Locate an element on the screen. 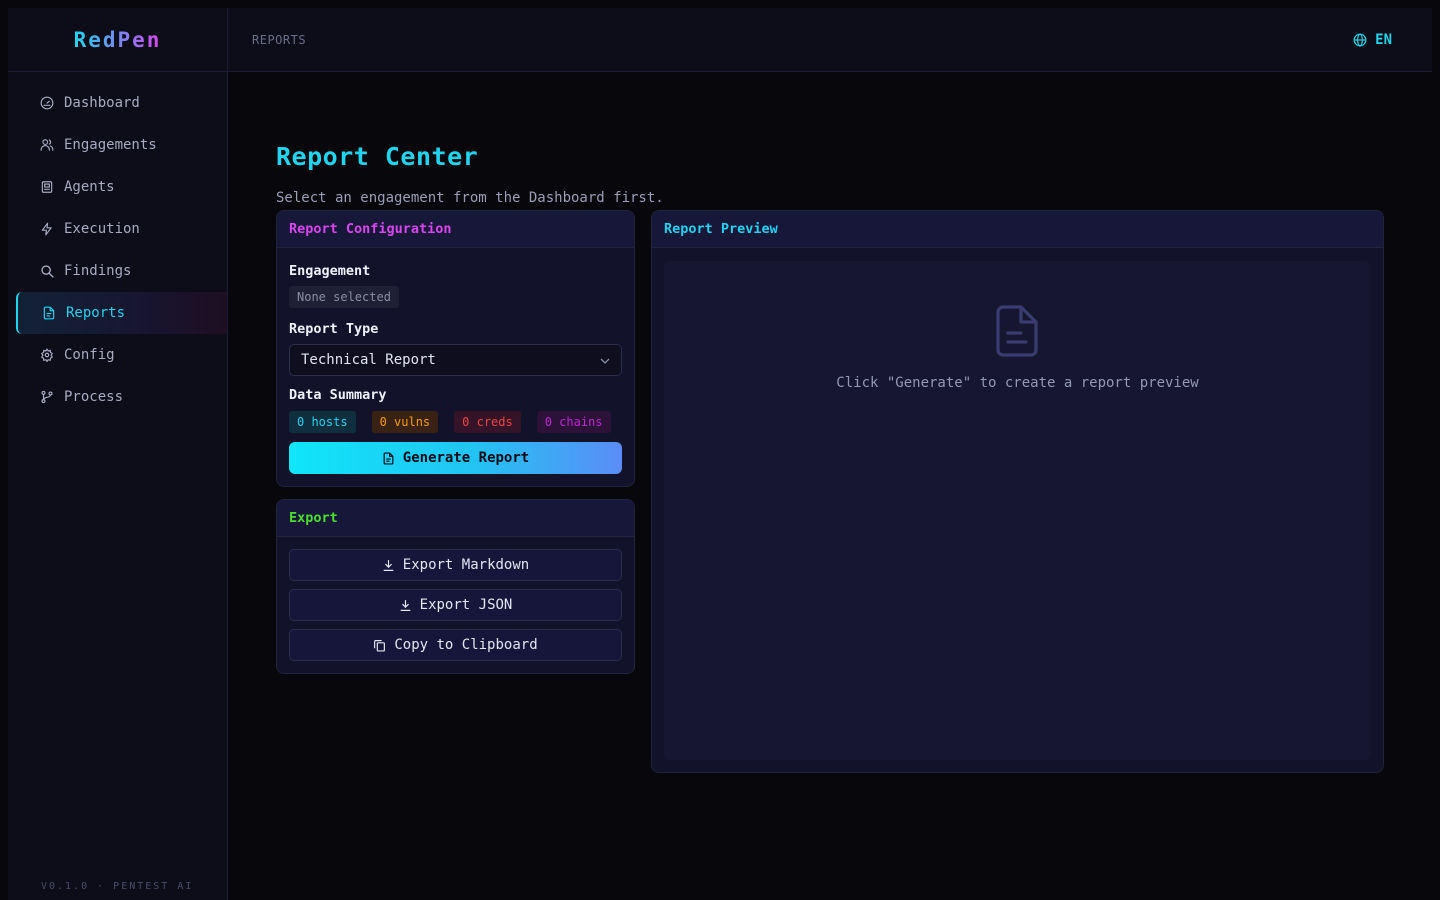  export-header: Export is located at coordinates (455, 518).